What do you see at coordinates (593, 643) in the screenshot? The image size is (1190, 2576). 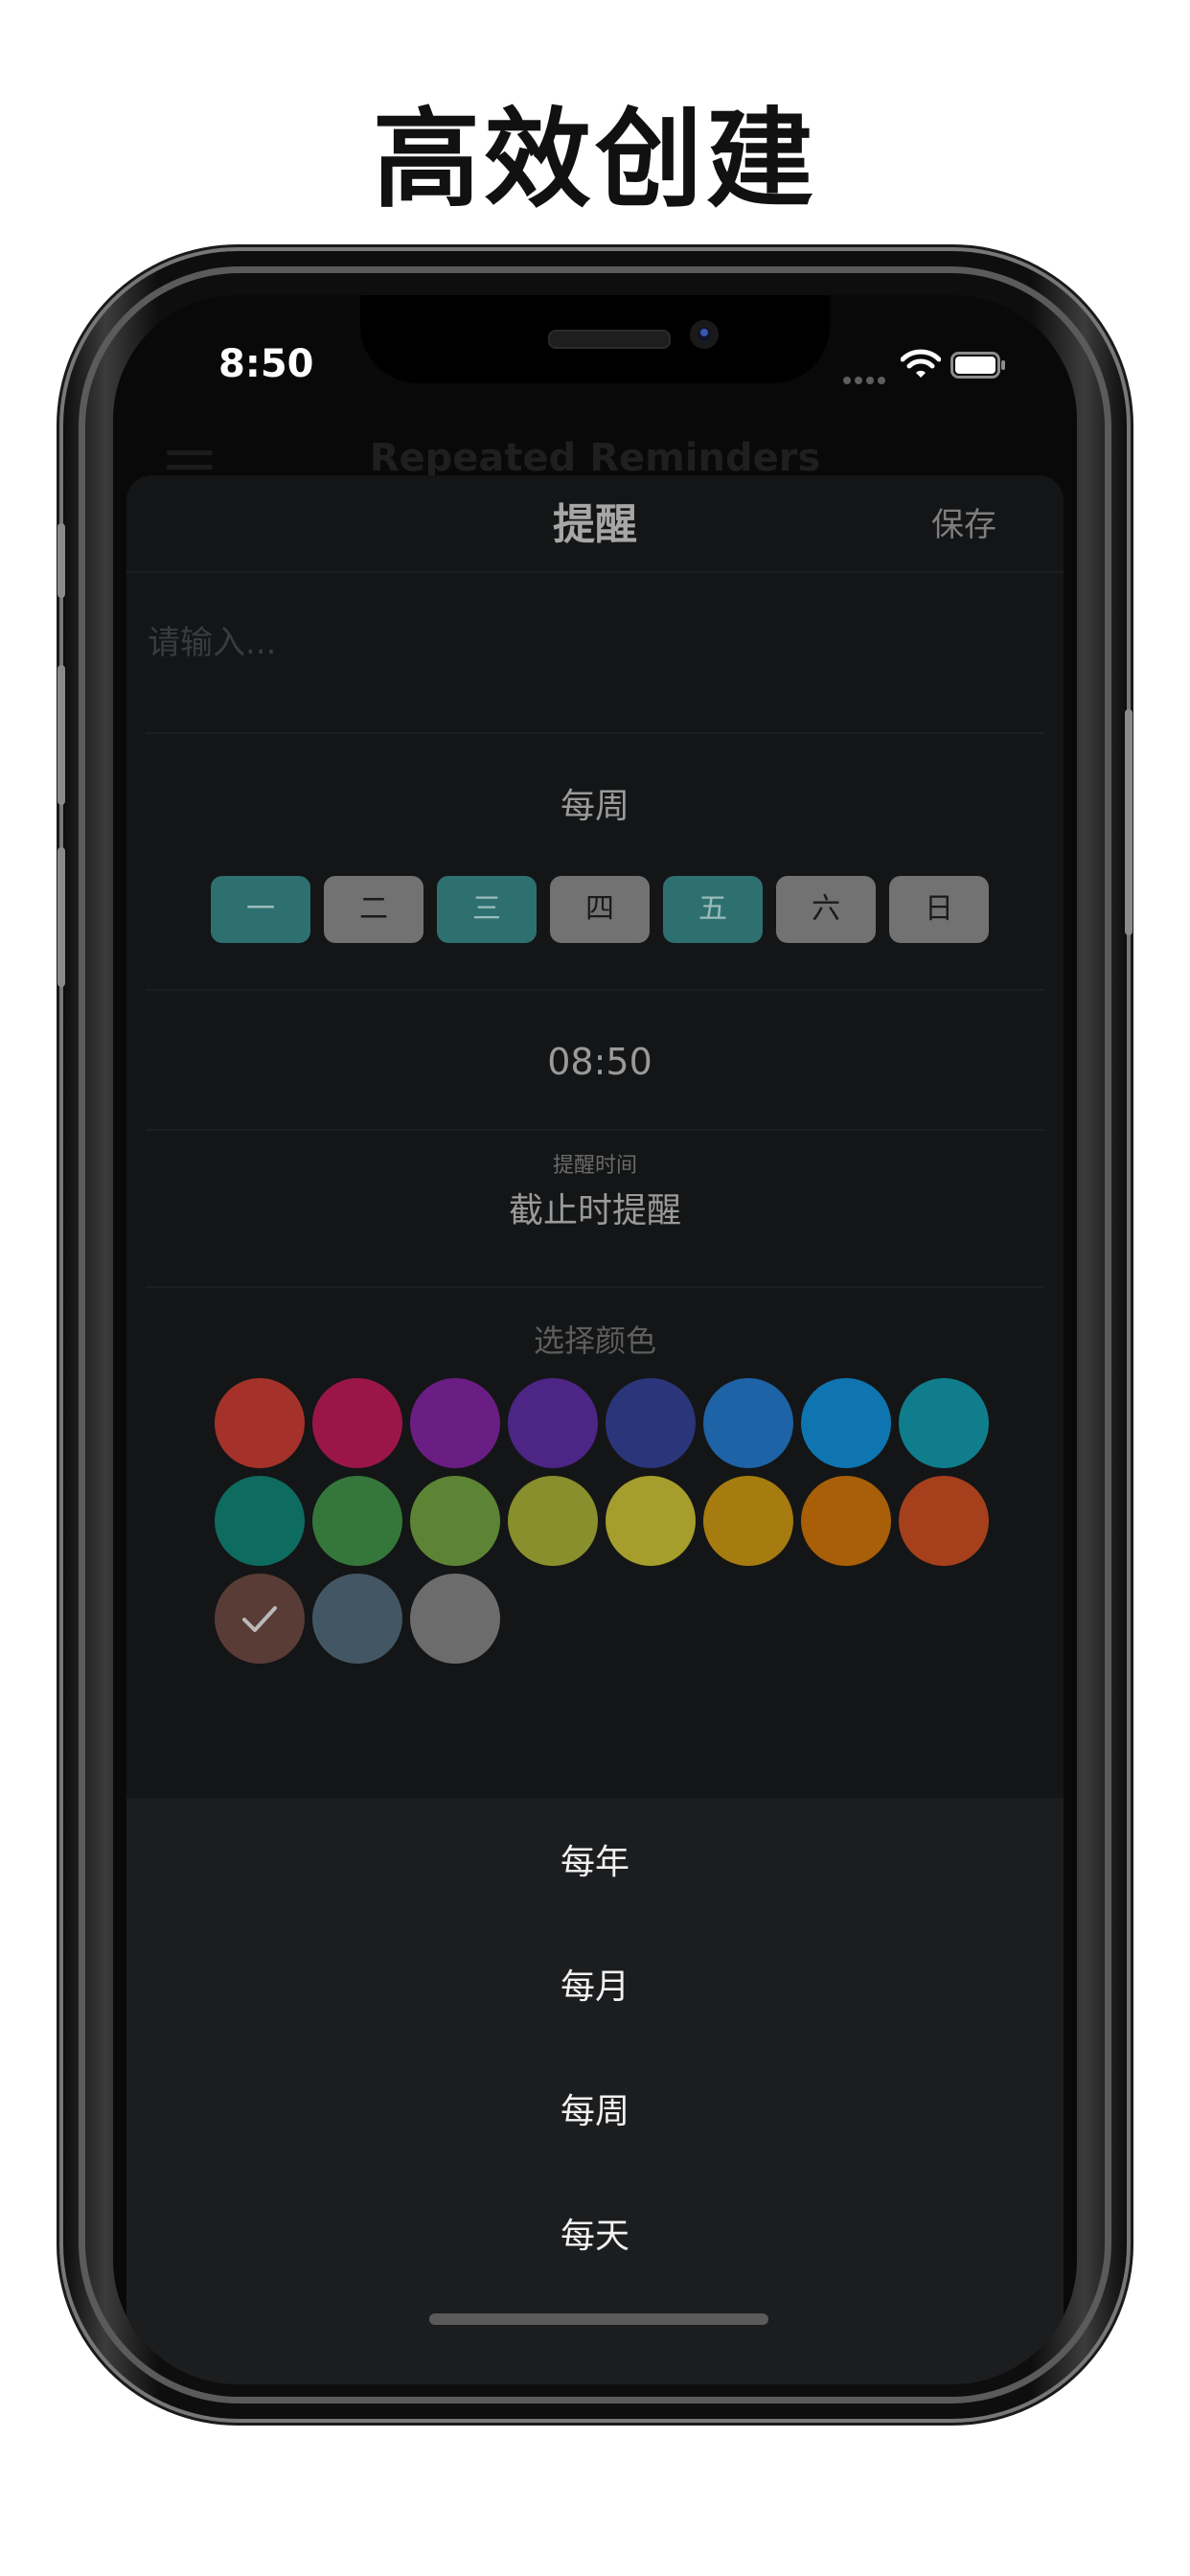 I see `reminder-title-input` at bounding box center [593, 643].